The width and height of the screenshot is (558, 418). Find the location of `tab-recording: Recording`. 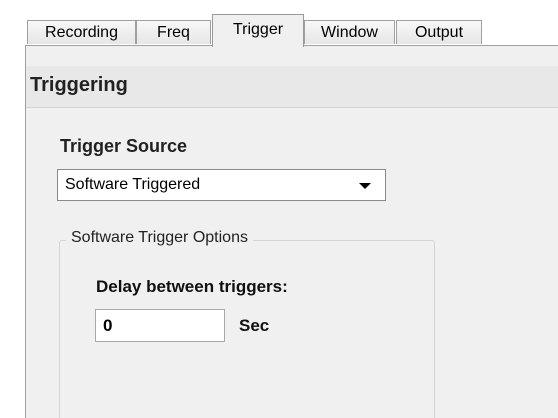

tab-recording: Recording is located at coordinates (81, 32).